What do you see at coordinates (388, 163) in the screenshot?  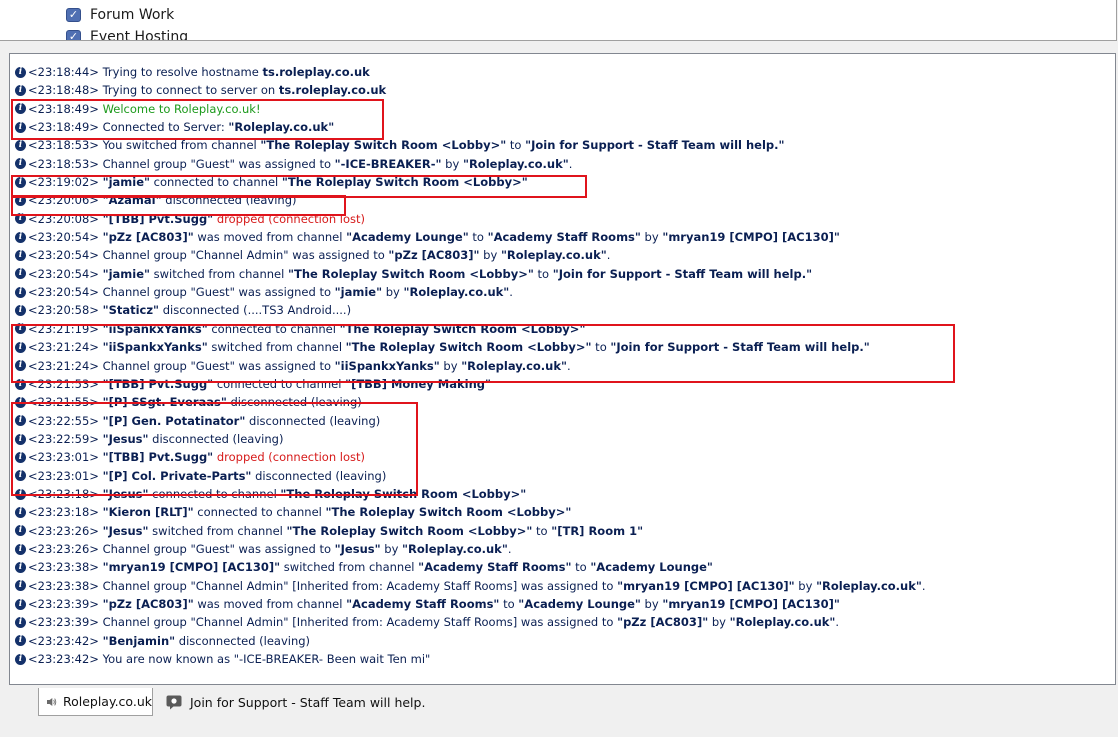 I see `log-segment: "-ICE-BREAKER-"` at bounding box center [388, 163].